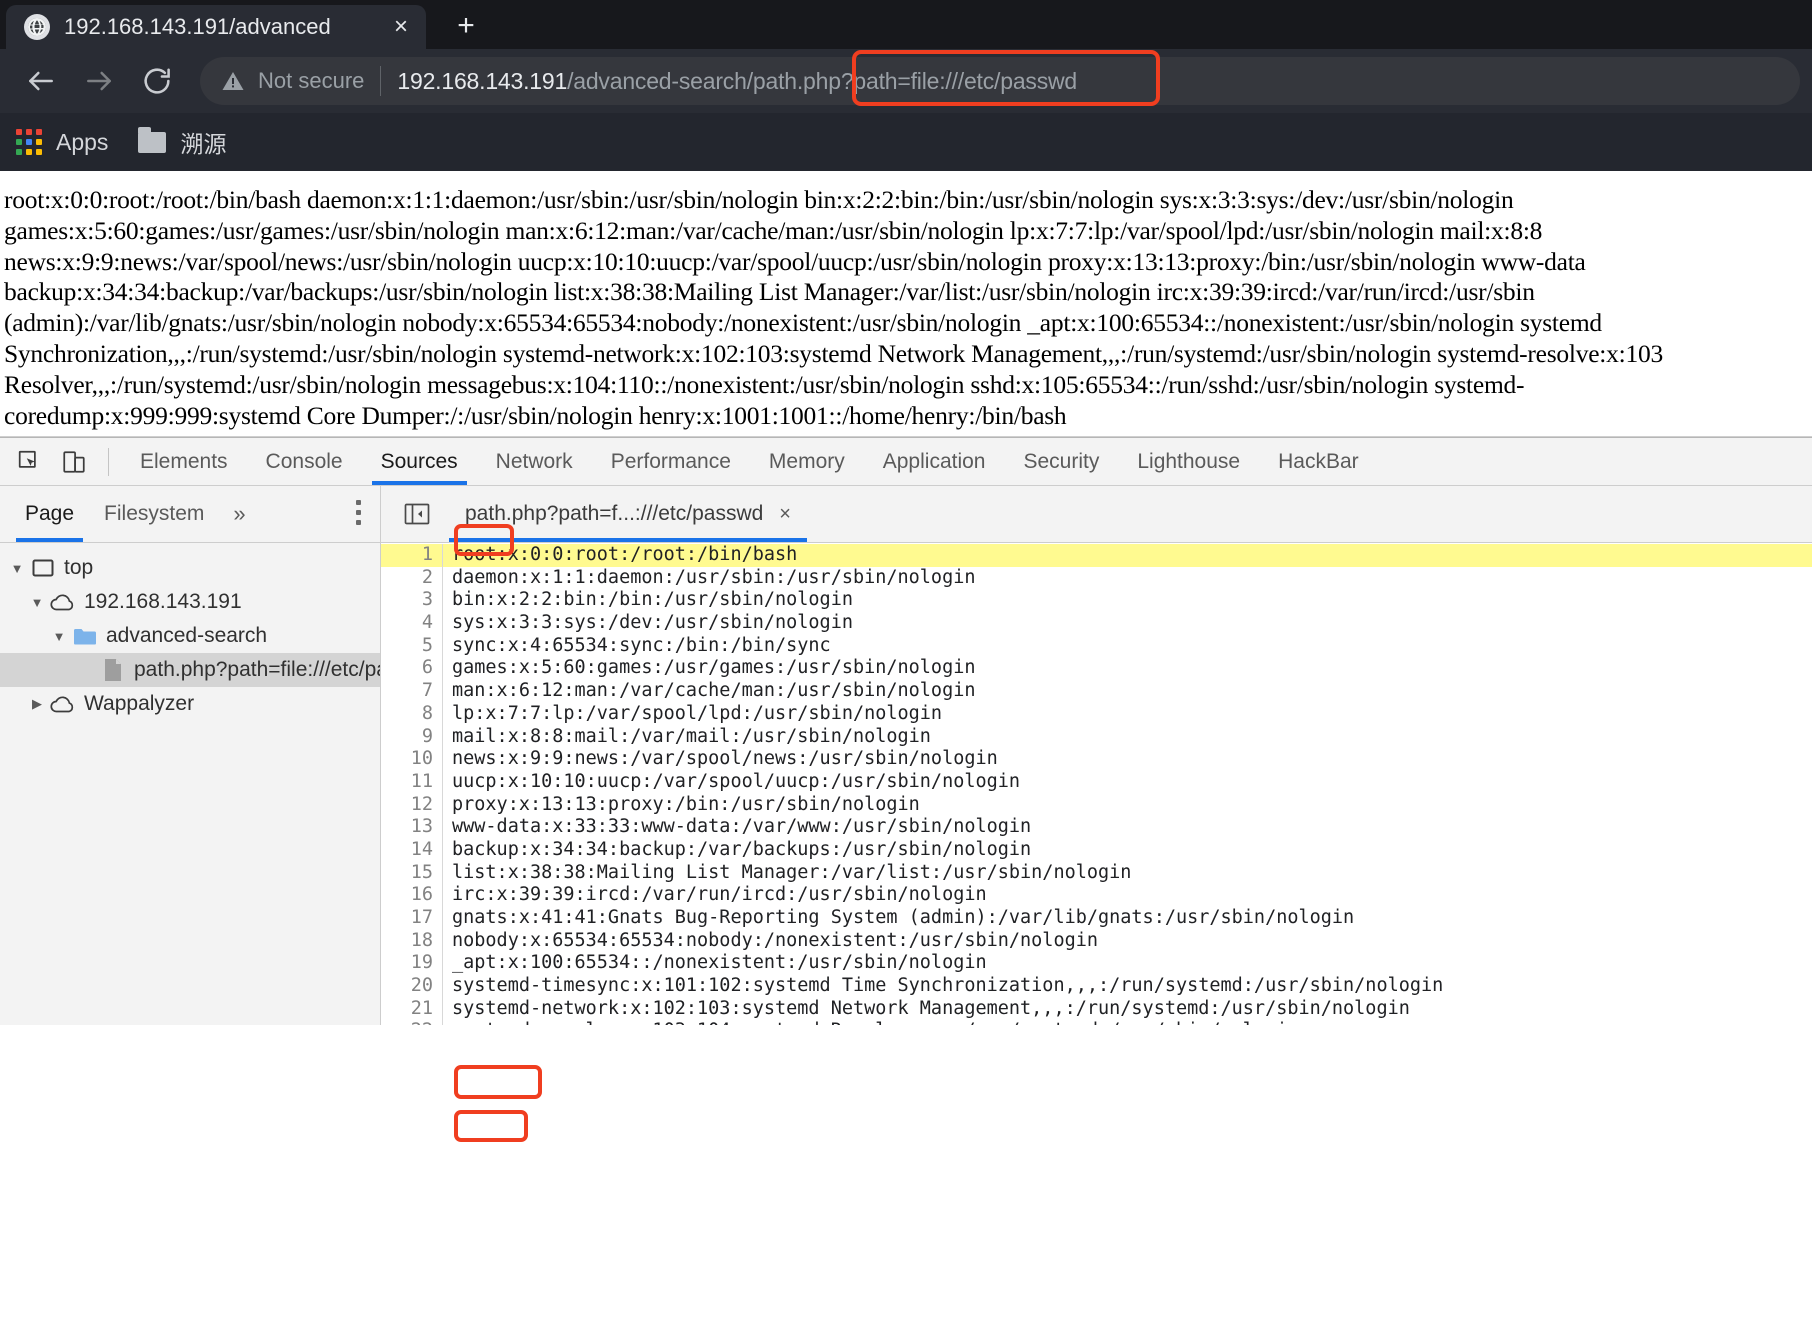 The image size is (1812, 1328). Describe the element at coordinates (534, 461) in the screenshot. I see `tab-network: Network` at that location.